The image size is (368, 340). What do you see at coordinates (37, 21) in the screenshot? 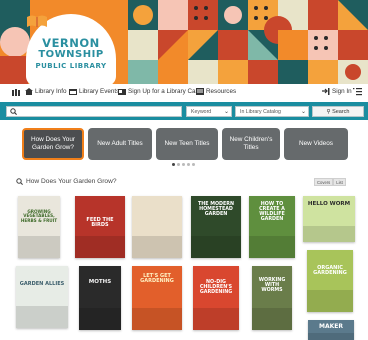
I see `open-book-icon` at bounding box center [37, 21].